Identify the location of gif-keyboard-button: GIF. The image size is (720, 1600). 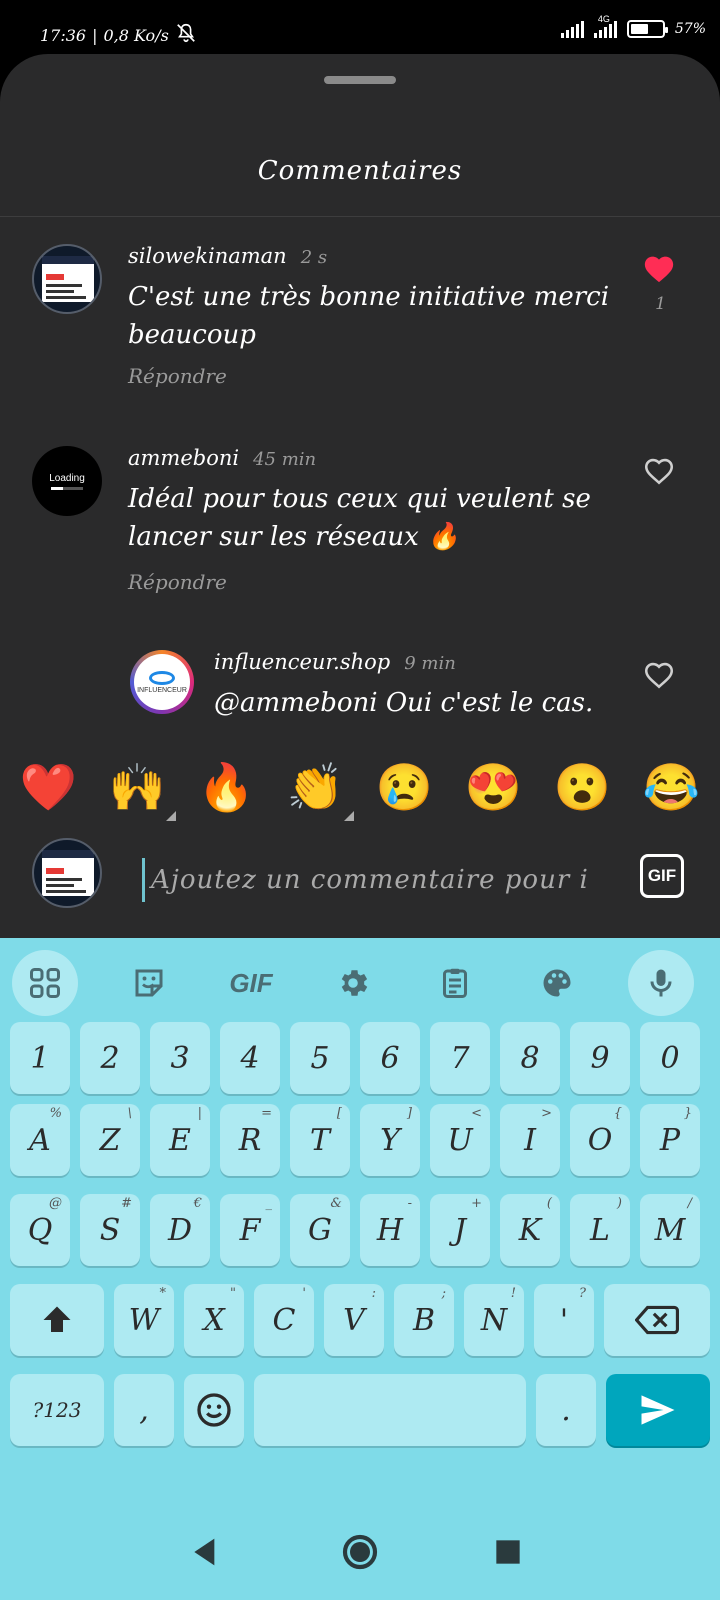
(251, 983).